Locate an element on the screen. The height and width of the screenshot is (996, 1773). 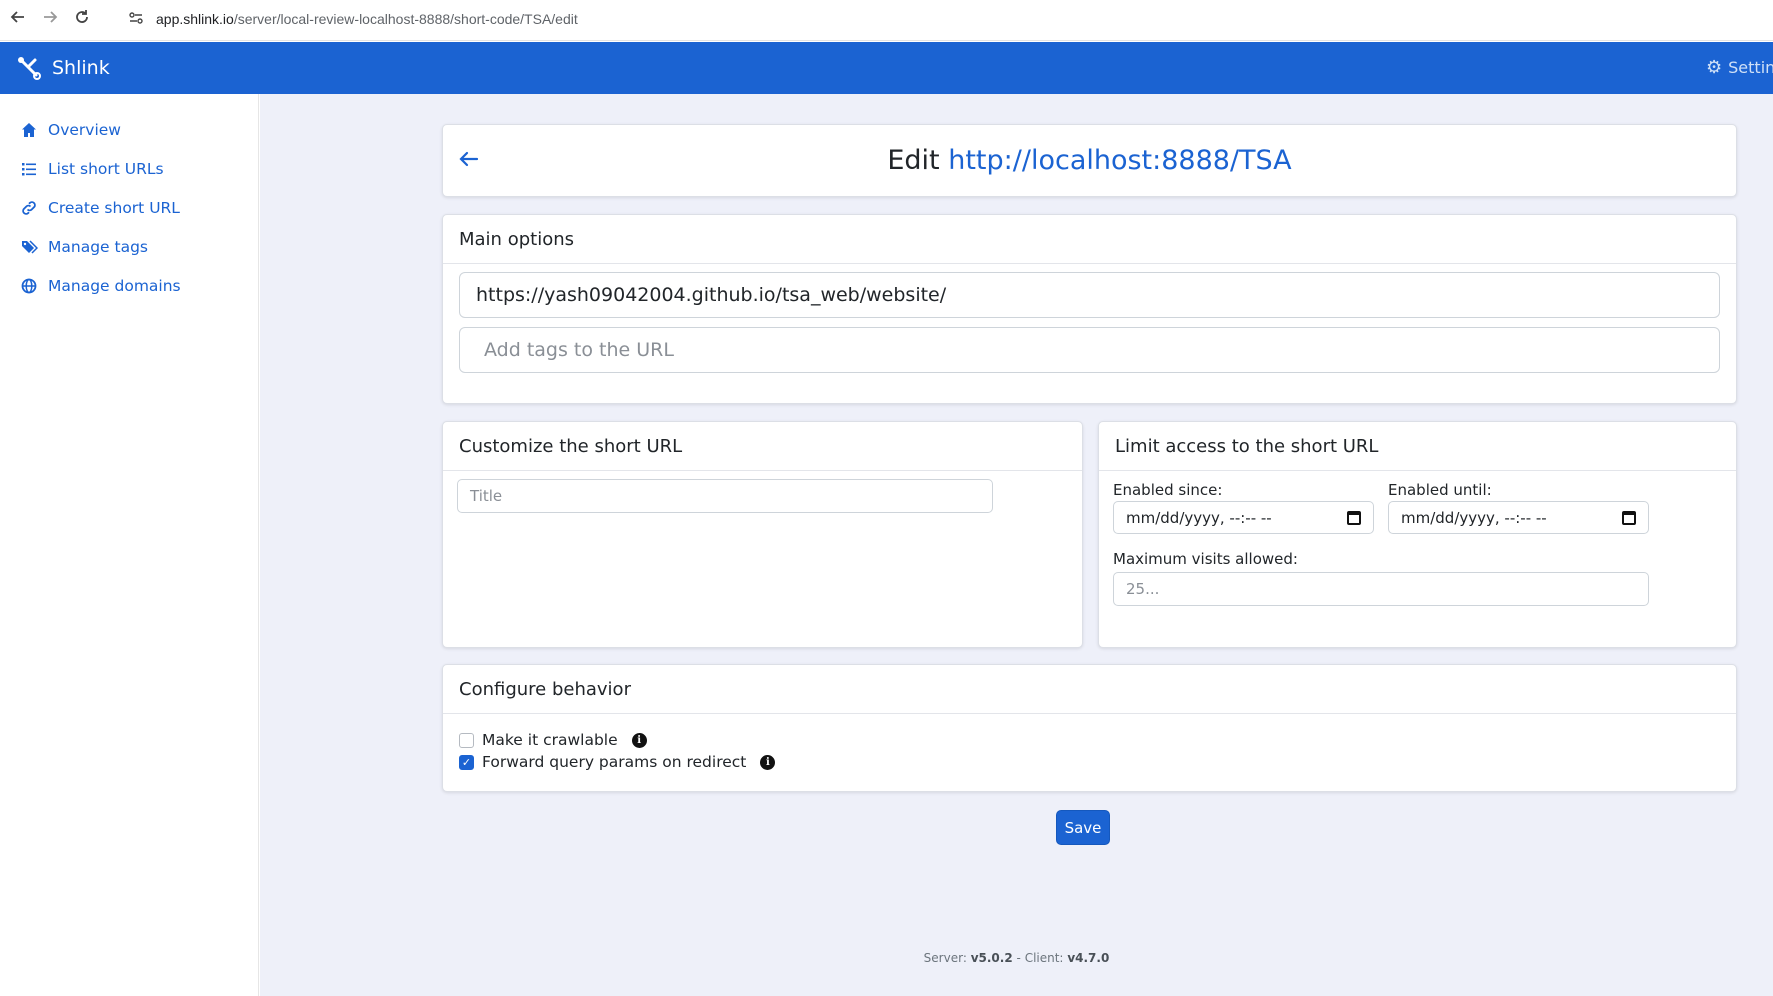
client-version: v4.7.0 is located at coordinates (1088, 958).